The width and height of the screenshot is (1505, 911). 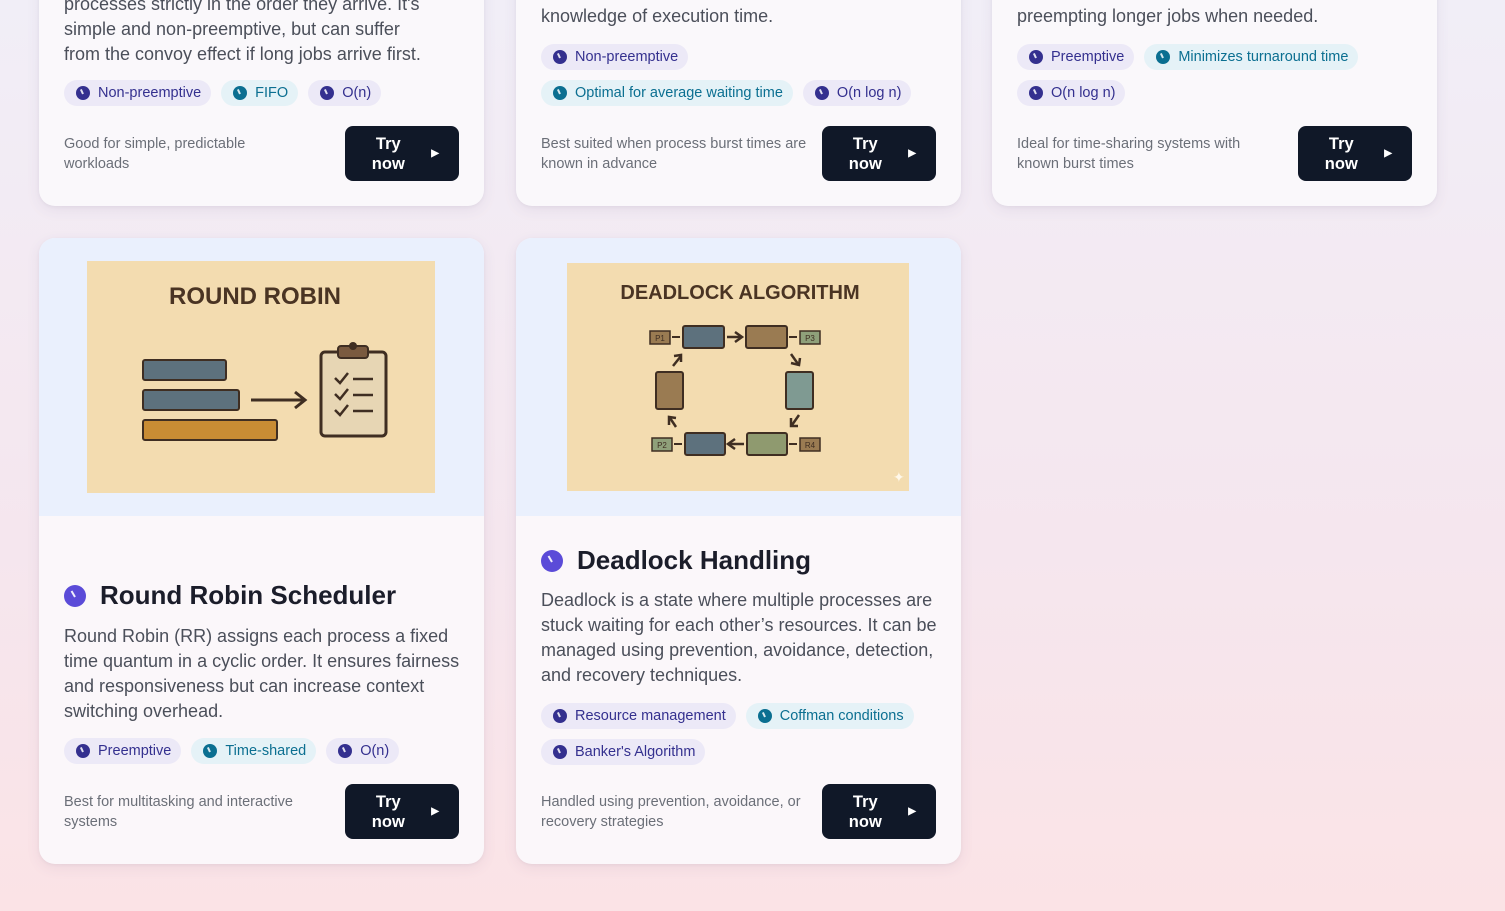 I want to click on image-title: DEADLOCK ALGORITHM, so click(x=739, y=293).